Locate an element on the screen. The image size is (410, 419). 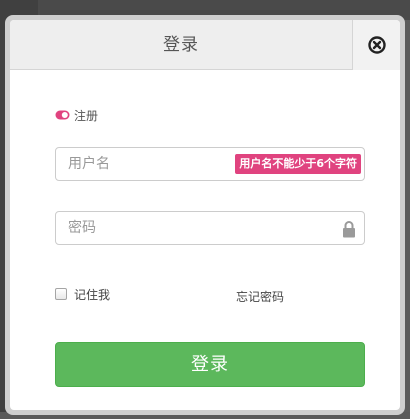
close-button is located at coordinates (376, 45).